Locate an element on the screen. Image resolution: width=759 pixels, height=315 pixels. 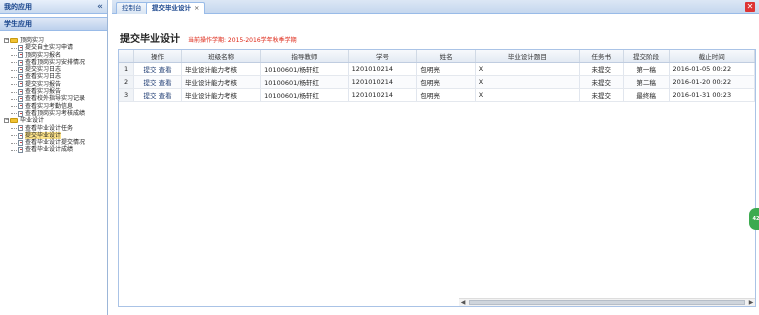
tab-console: 控制台 is located at coordinates (132, 8).